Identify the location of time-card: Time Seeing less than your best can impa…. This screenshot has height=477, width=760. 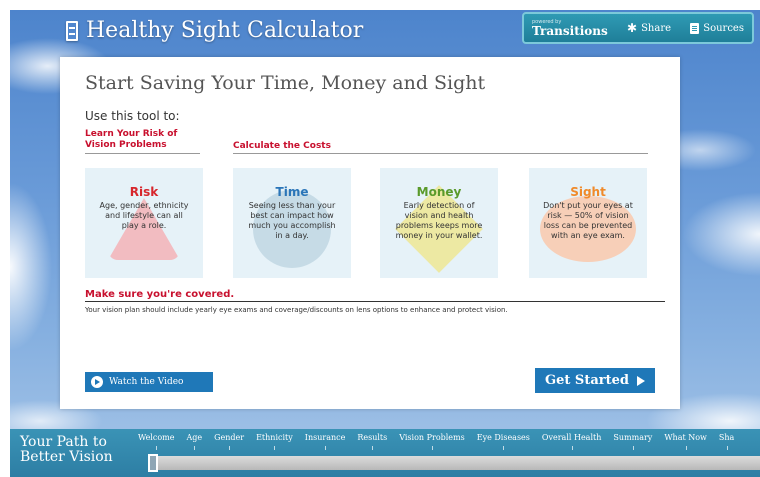
(292, 223).